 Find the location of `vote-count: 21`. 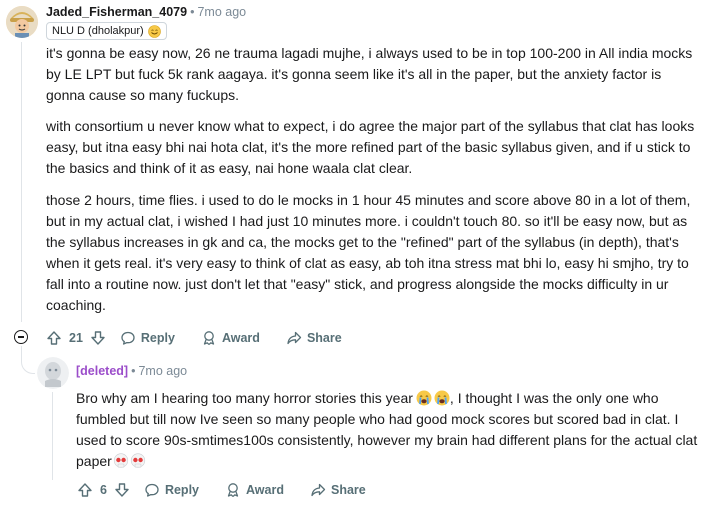

vote-count: 21 is located at coordinates (76, 338).